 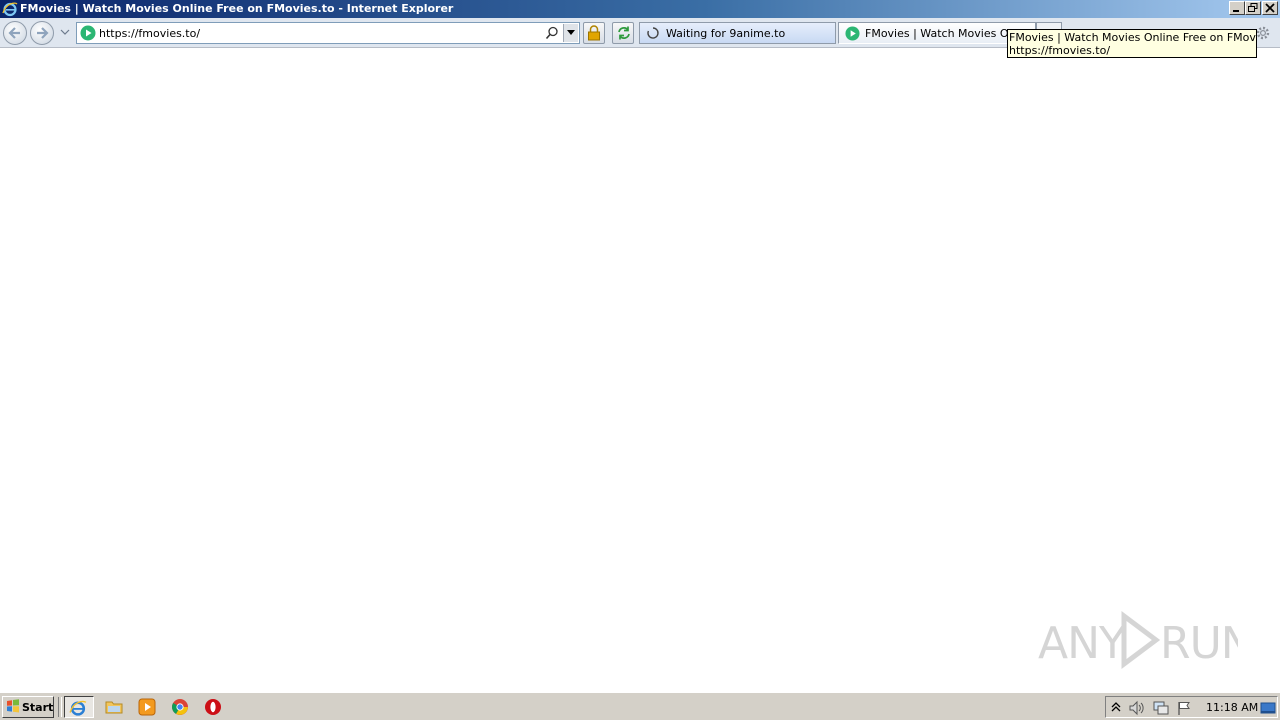 What do you see at coordinates (60, 707) in the screenshot?
I see `taskbar-separator` at bounding box center [60, 707].